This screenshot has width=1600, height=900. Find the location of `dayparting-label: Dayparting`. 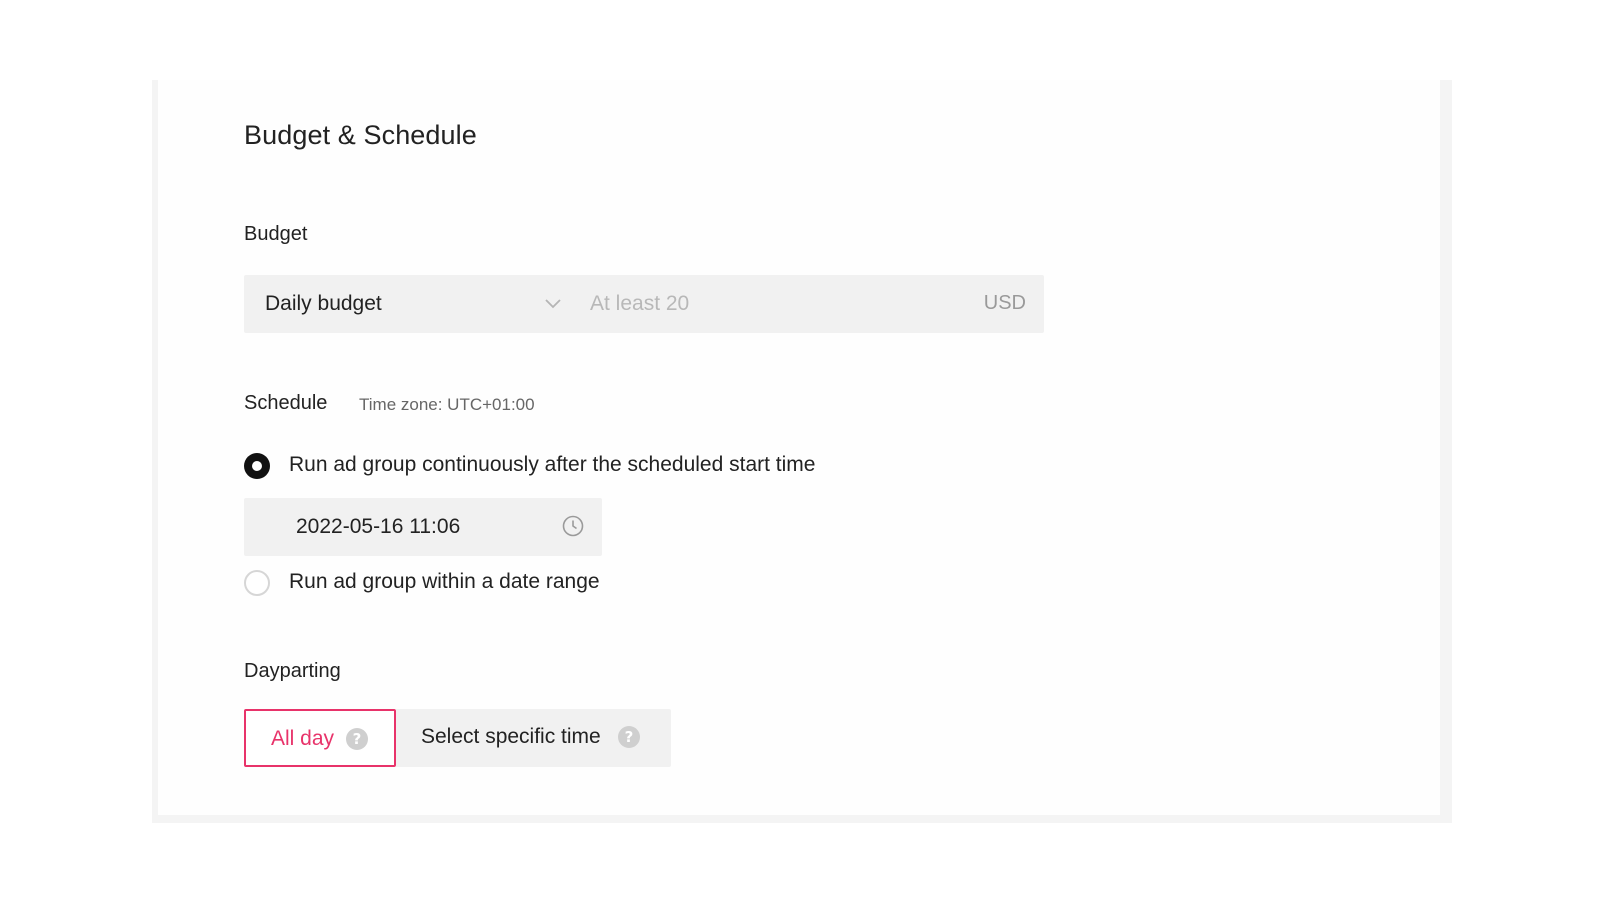

dayparting-label: Dayparting is located at coordinates (292, 671).